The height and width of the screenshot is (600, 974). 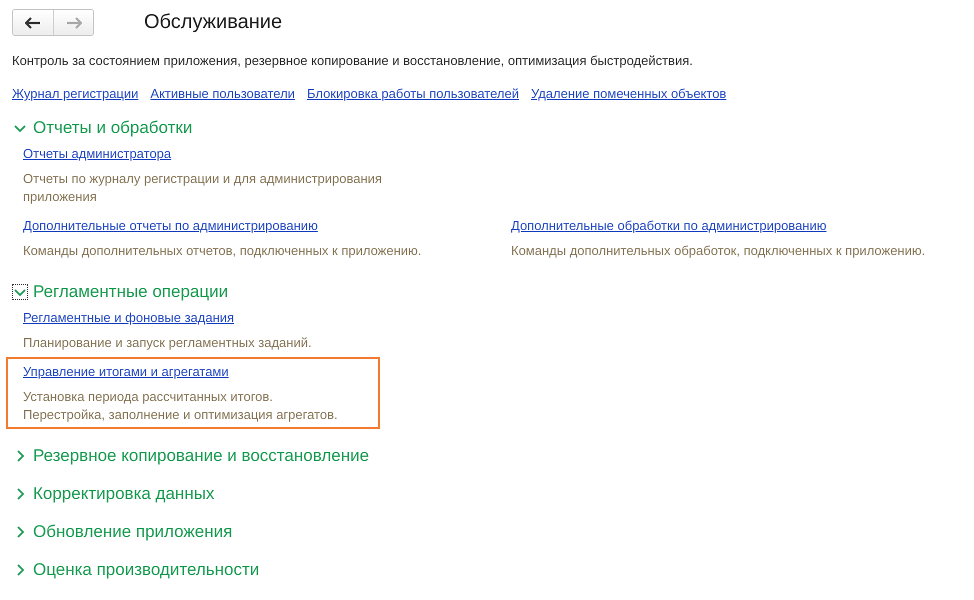 What do you see at coordinates (181, 406) in the screenshot?
I see `command-description: Установка периода рассчитанных итогов. Перестройка, заполнение и оптимизация агрегатов.` at bounding box center [181, 406].